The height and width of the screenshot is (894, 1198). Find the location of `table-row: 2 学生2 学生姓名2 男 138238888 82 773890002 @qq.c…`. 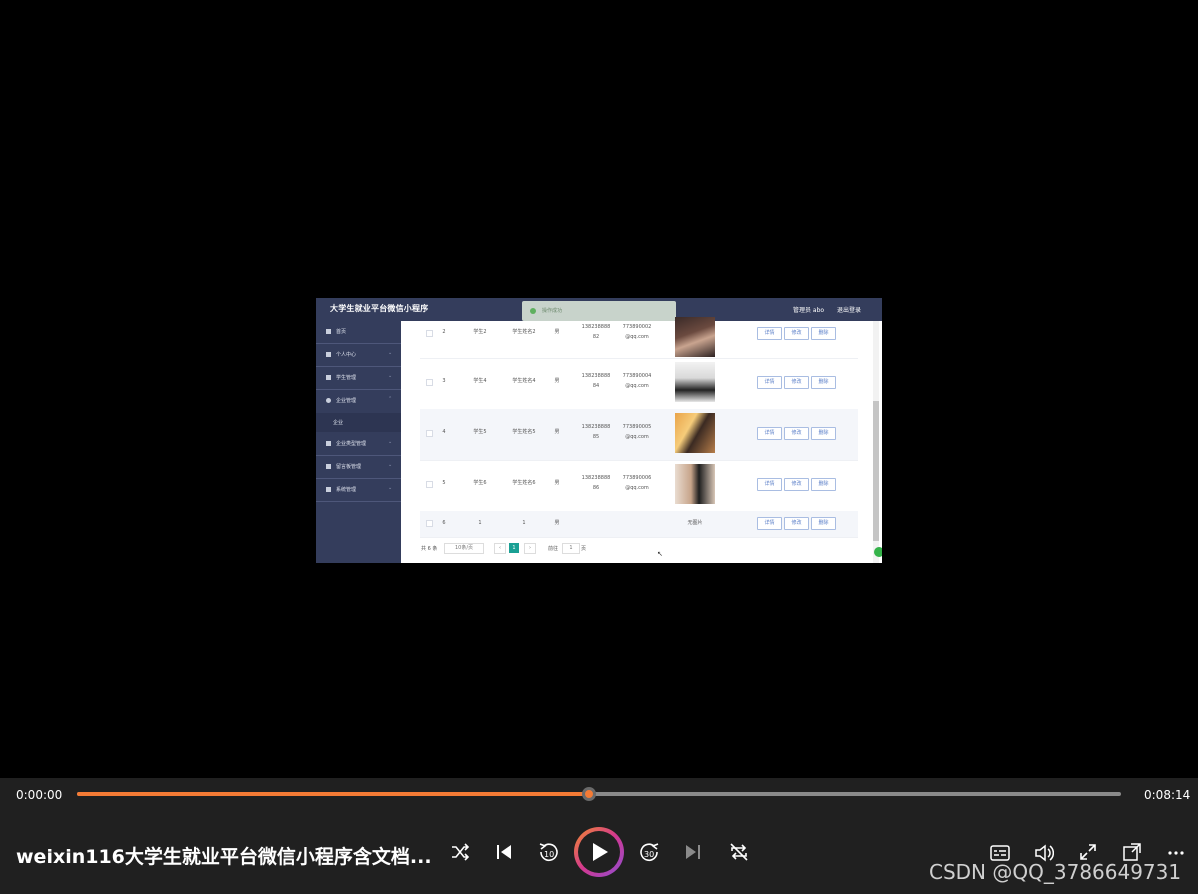

table-row: 2 学生2 学生姓名2 男 138238888 82 773890002 @qq.c… is located at coordinates (639, 333).